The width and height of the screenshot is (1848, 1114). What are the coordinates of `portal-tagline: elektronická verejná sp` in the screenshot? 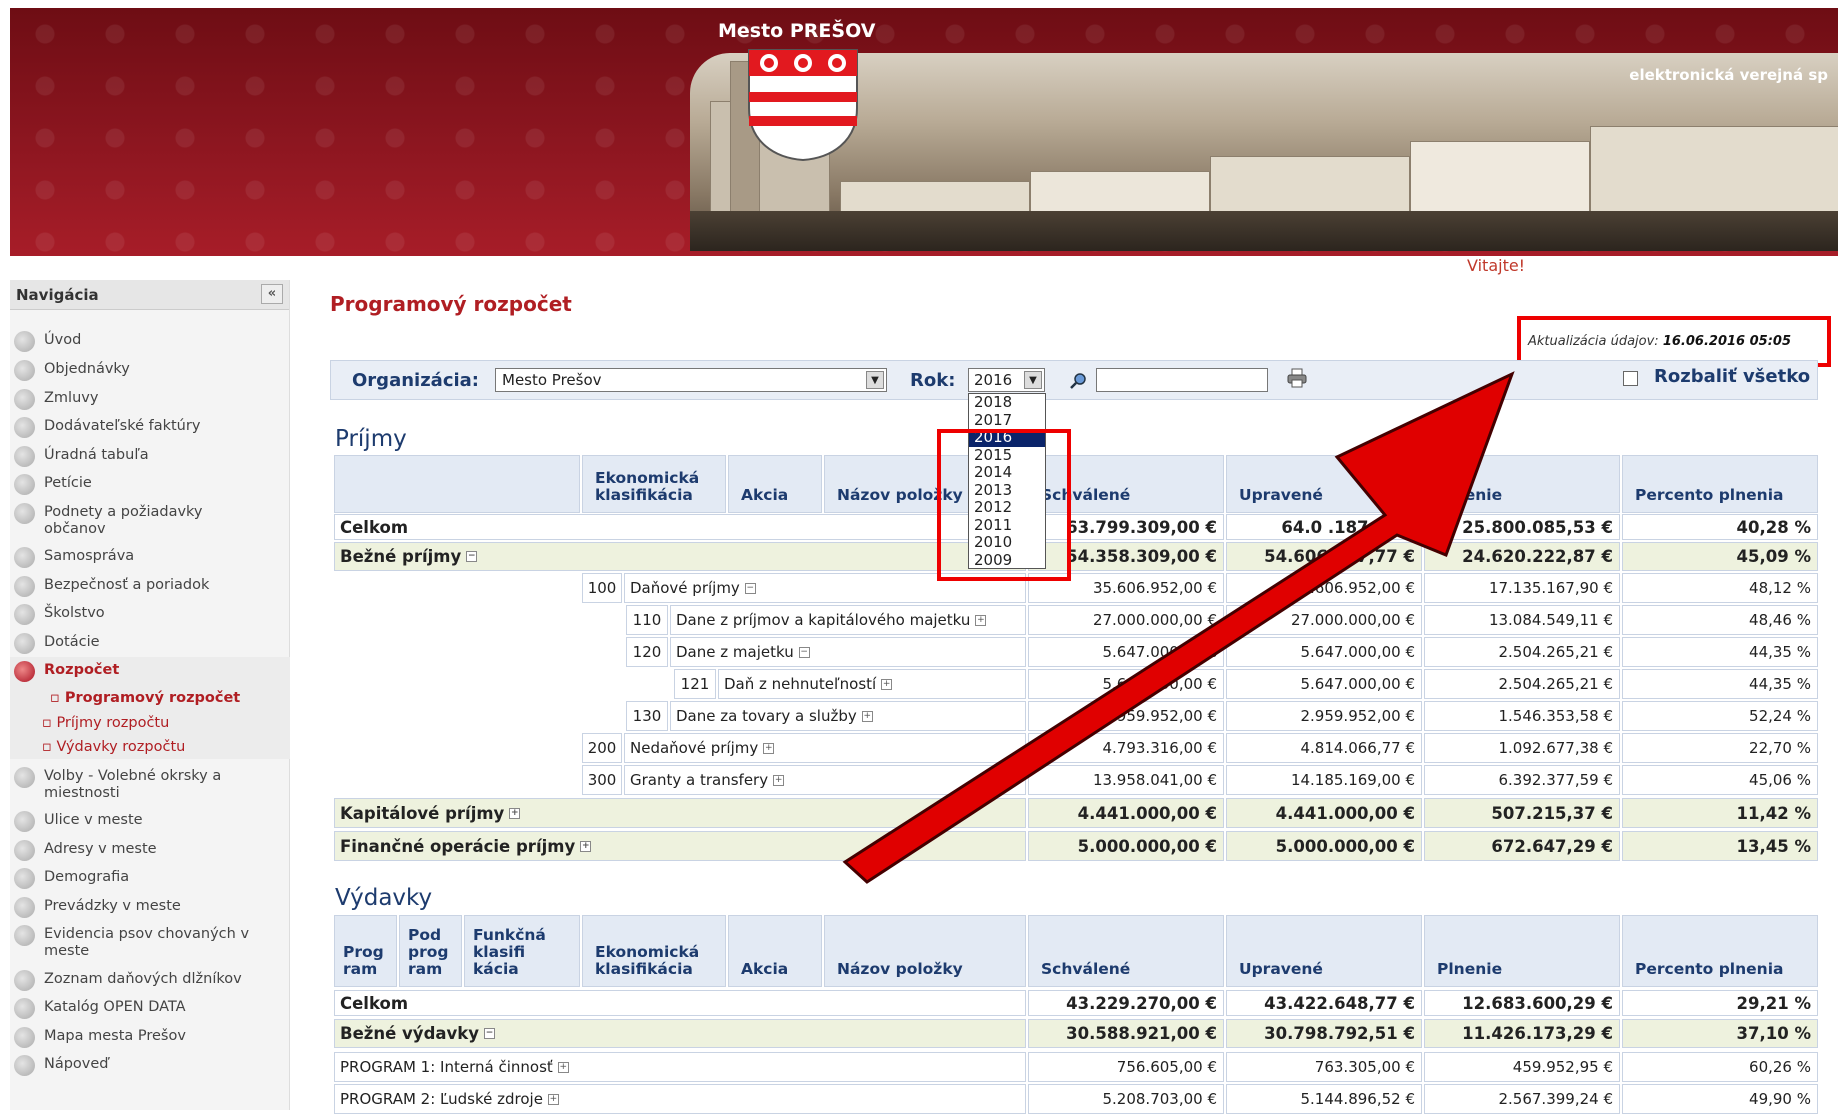 It's located at (1728, 75).